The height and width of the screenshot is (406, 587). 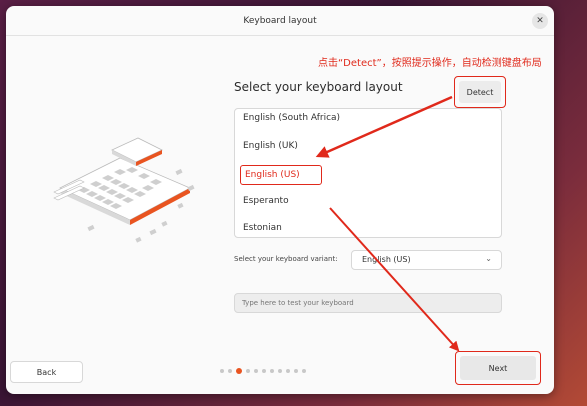 I want to click on progress-dots, so click(x=263, y=371).